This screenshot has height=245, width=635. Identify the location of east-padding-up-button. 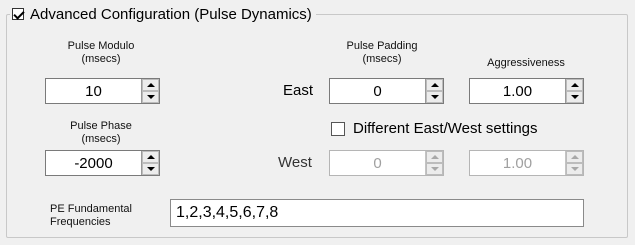
(434, 85).